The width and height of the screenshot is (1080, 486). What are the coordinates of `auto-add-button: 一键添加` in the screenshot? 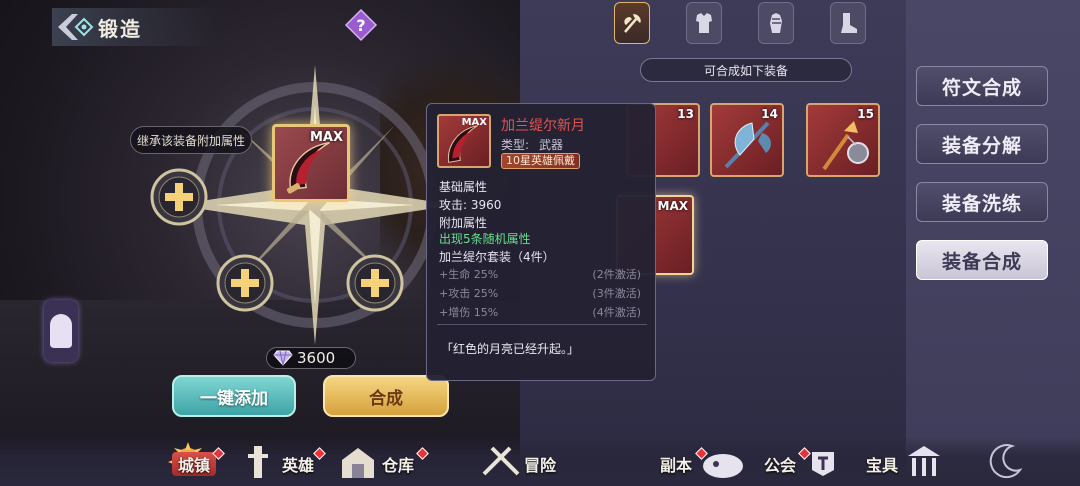 It's located at (234, 396).